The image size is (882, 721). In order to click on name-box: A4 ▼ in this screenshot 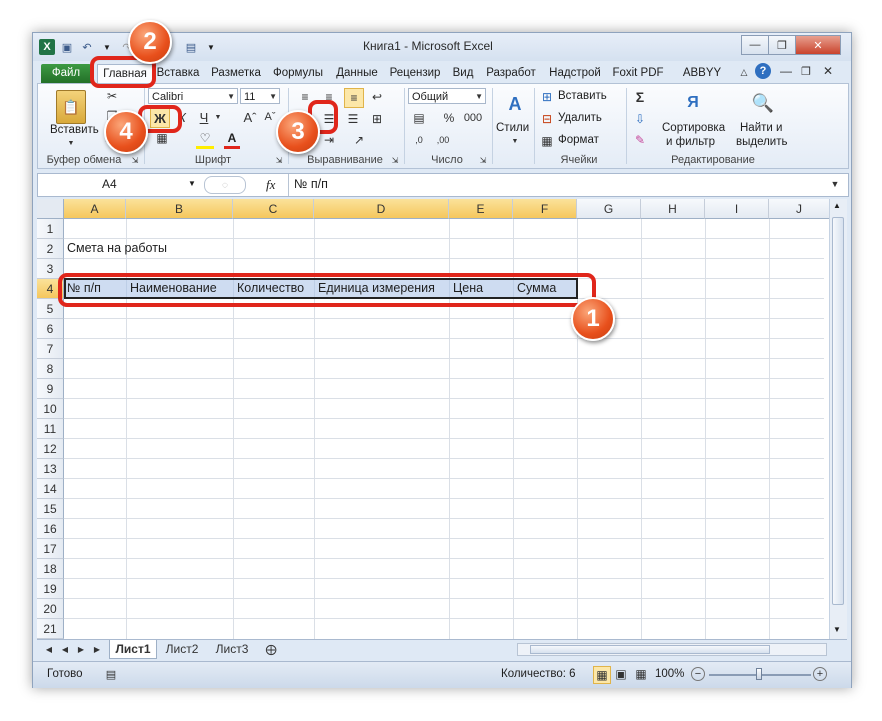, I will do `click(120, 184)`.